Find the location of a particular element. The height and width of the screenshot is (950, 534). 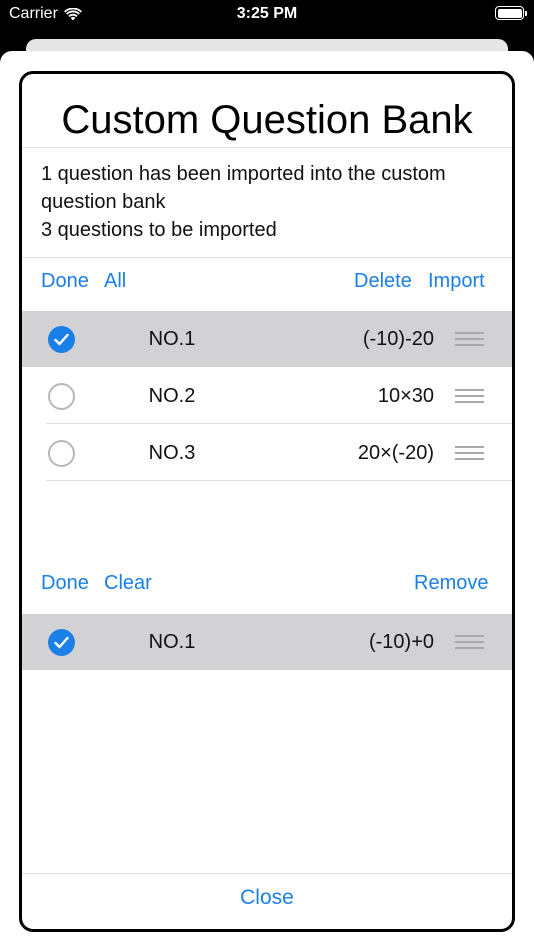

dialog-title: Custom Question Bank is located at coordinates (267, 120).